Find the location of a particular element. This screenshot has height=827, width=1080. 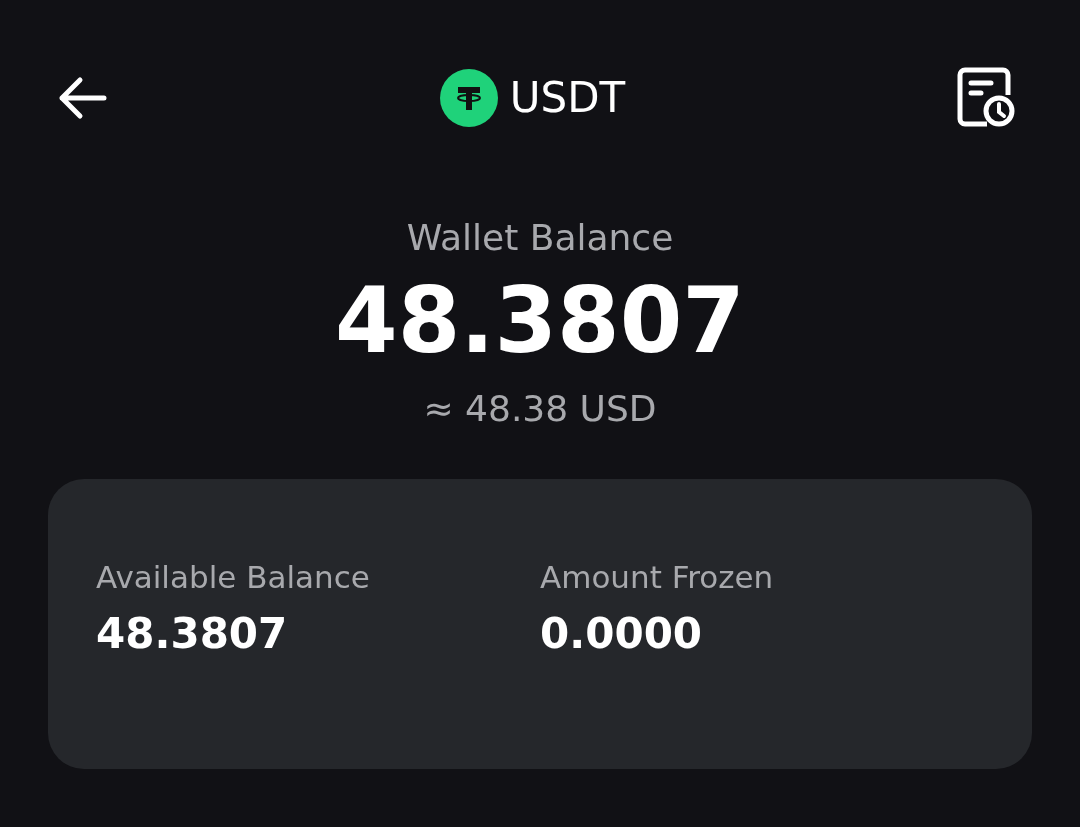

coin-title: USDT is located at coordinates (567, 97).